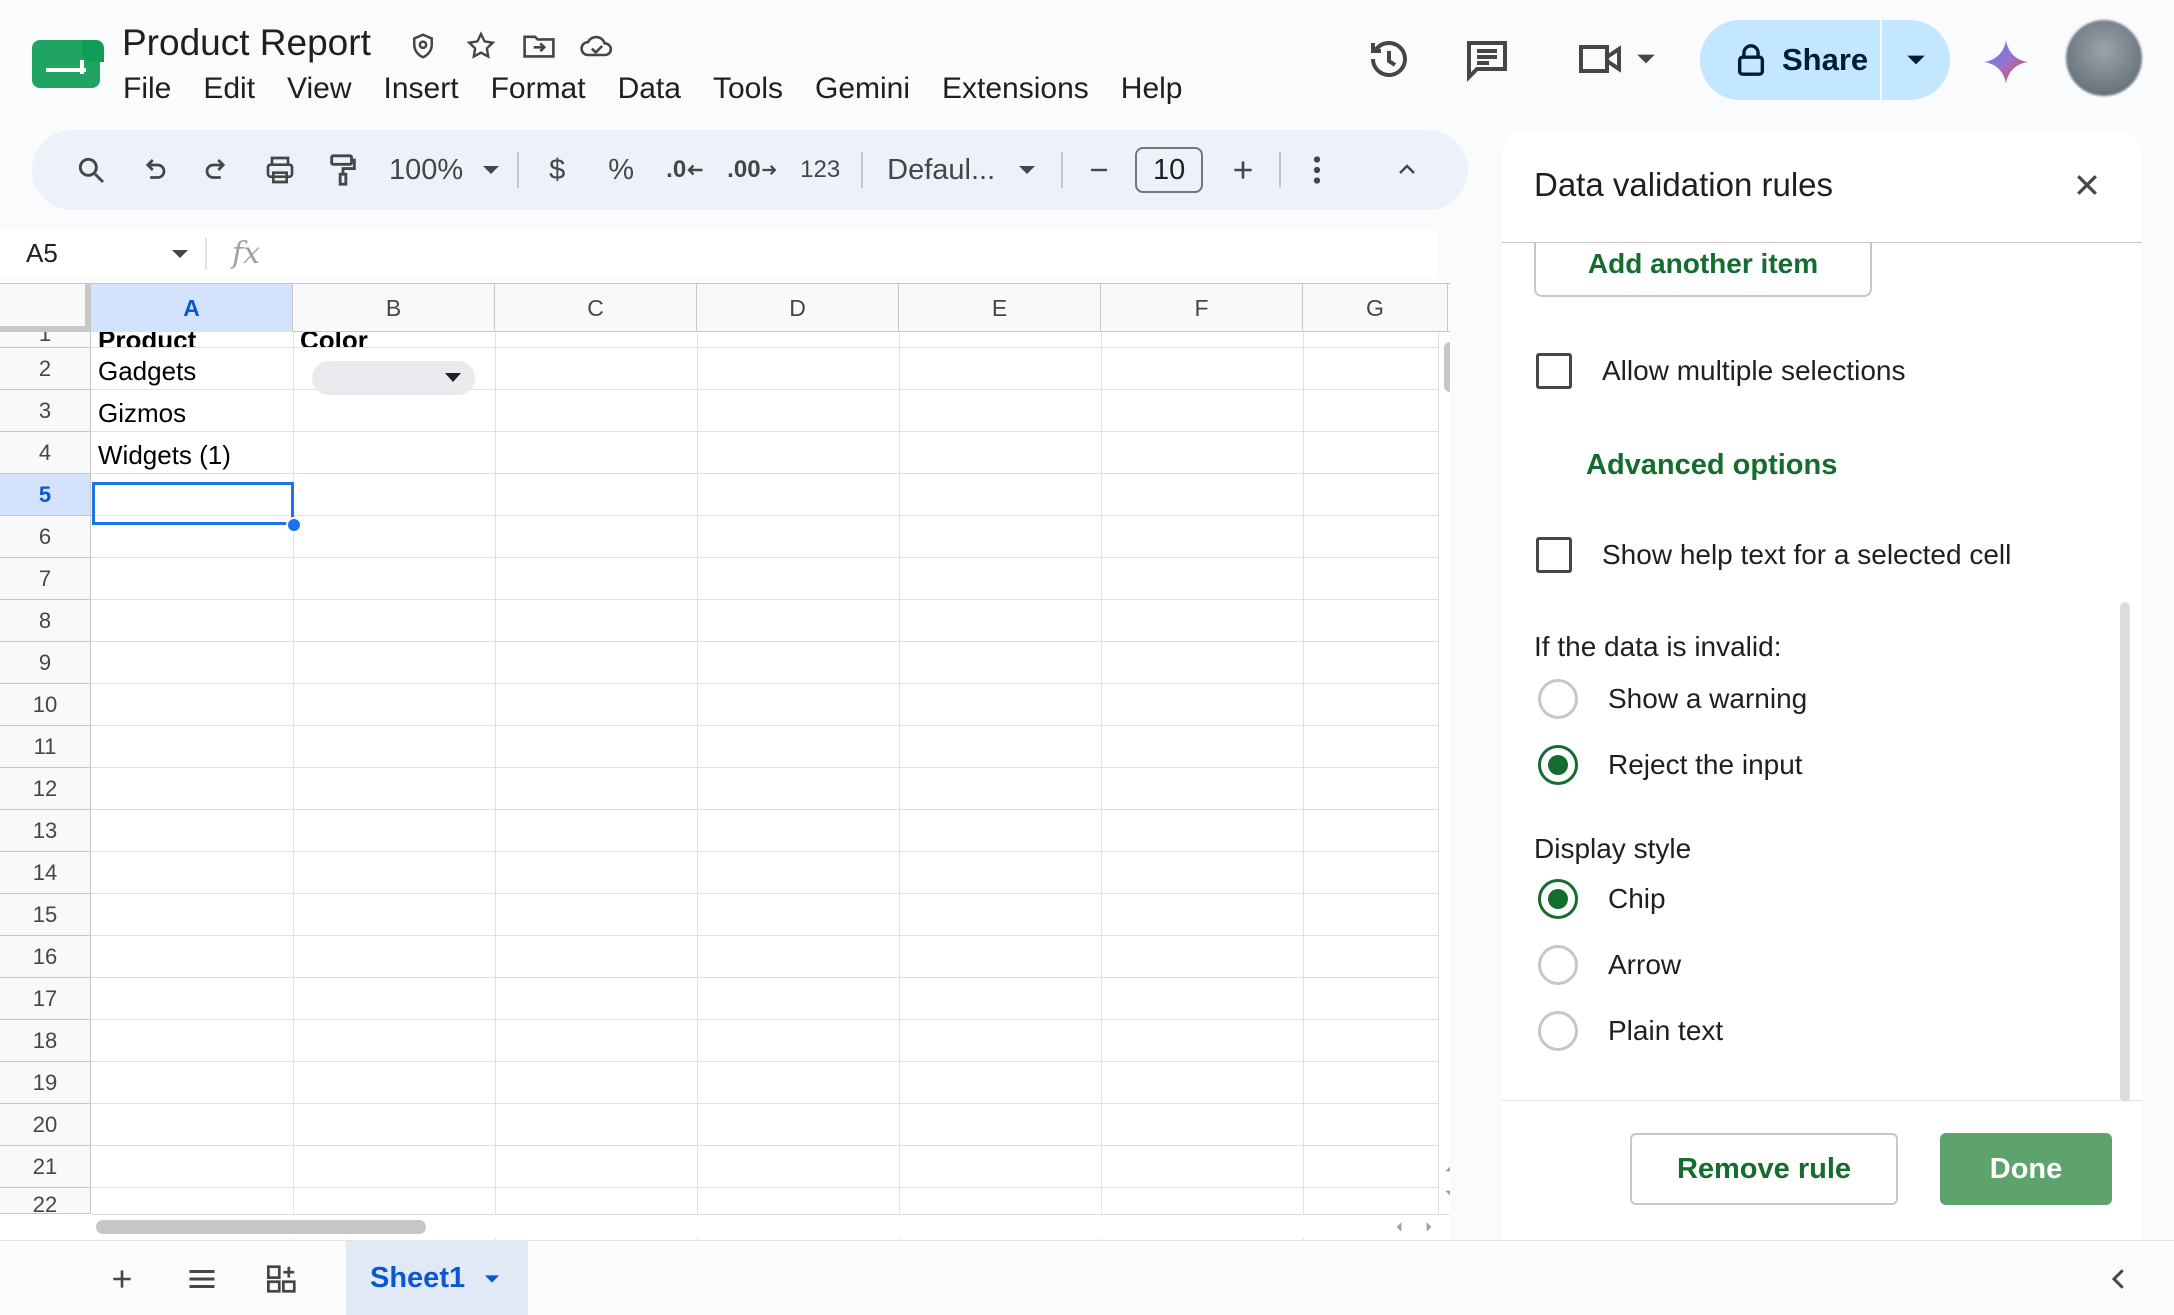 Image resolution: width=2174 pixels, height=1315 pixels. I want to click on undo-icon, so click(154, 170).